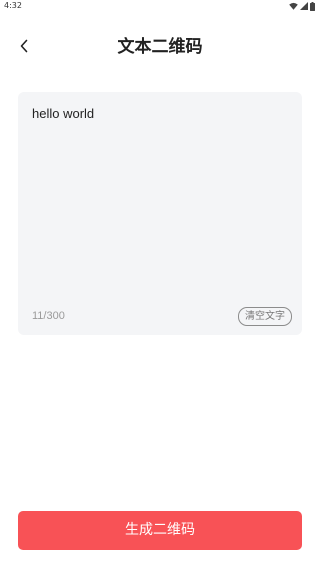  What do you see at coordinates (160, 530) in the screenshot?
I see `generate-qr-button: 生成二维码` at bounding box center [160, 530].